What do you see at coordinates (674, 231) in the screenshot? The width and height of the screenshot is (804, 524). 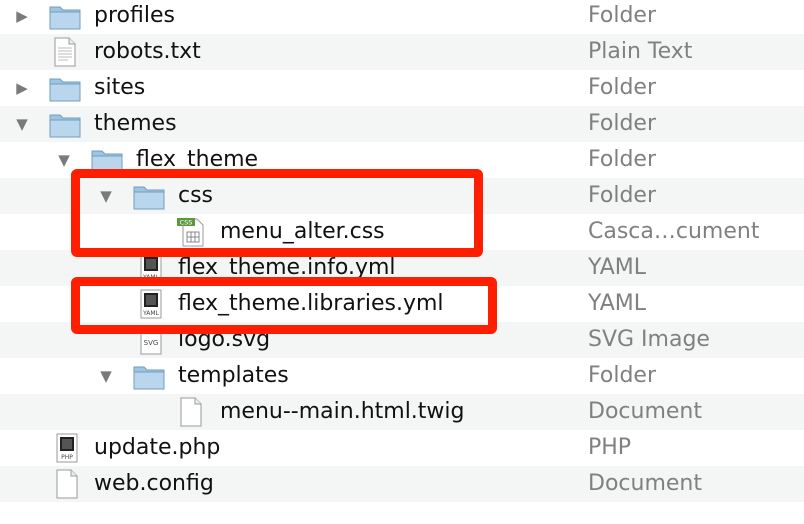 I see `item-kind: Casca…cument` at bounding box center [674, 231].